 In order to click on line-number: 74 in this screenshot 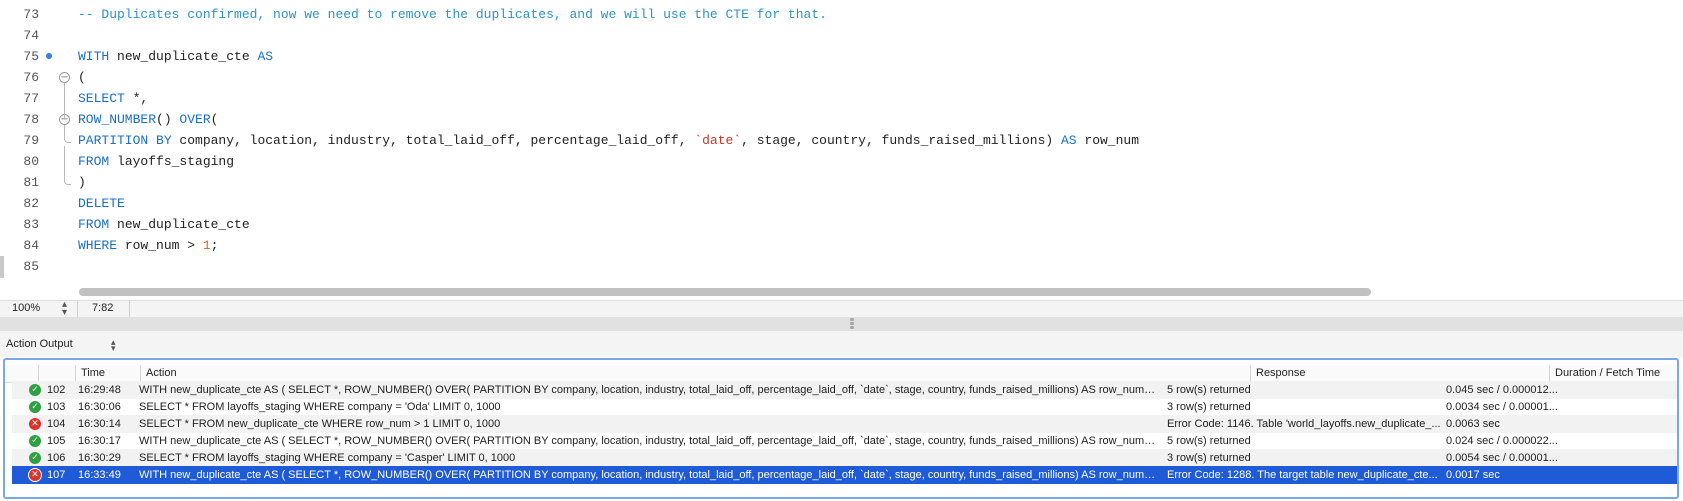, I will do `click(31, 35)`.